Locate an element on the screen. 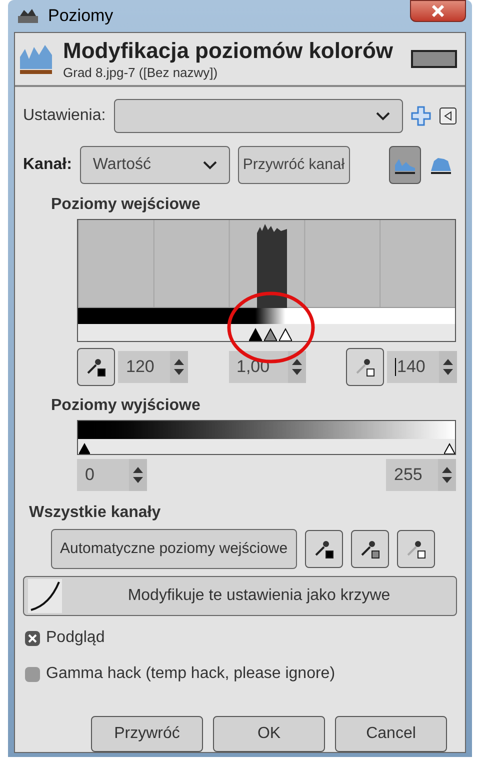 The width and height of the screenshot is (477, 762). low-input-spinner: 120 is located at coordinates (153, 367).